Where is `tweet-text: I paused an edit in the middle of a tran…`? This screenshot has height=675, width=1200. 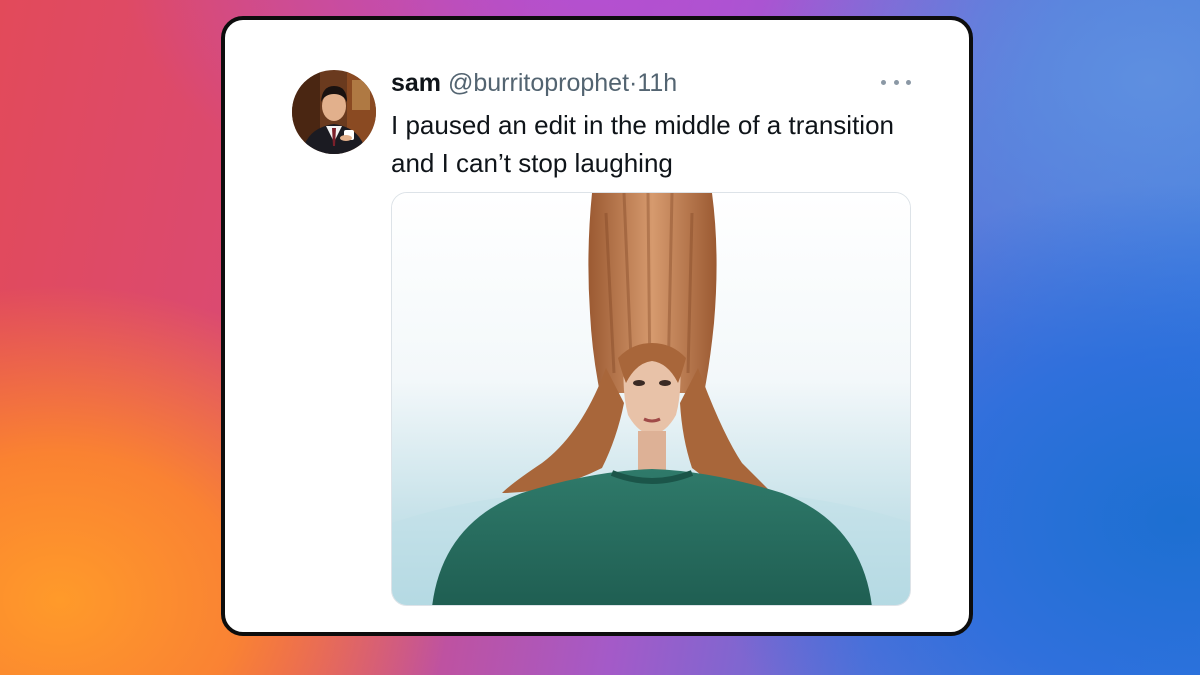 tweet-text: I paused an edit in the middle of a tran… is located at coordinates (642, 144).